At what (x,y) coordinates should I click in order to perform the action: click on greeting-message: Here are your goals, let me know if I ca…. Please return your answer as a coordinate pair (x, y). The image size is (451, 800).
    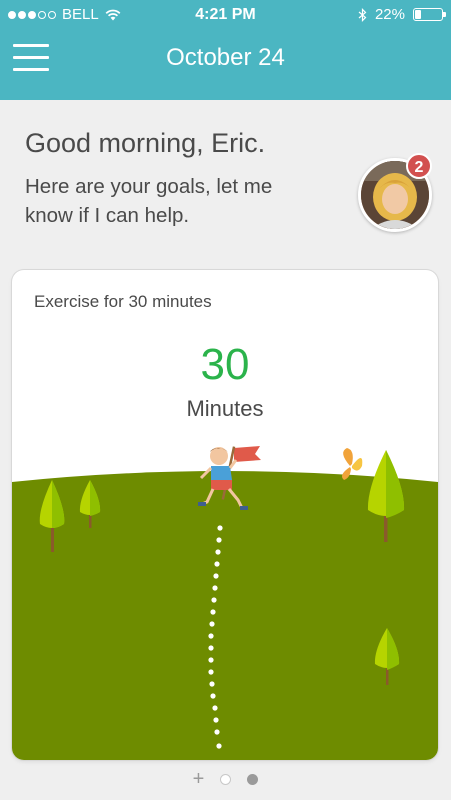
    Looking at the image, I should click on (149, 201).